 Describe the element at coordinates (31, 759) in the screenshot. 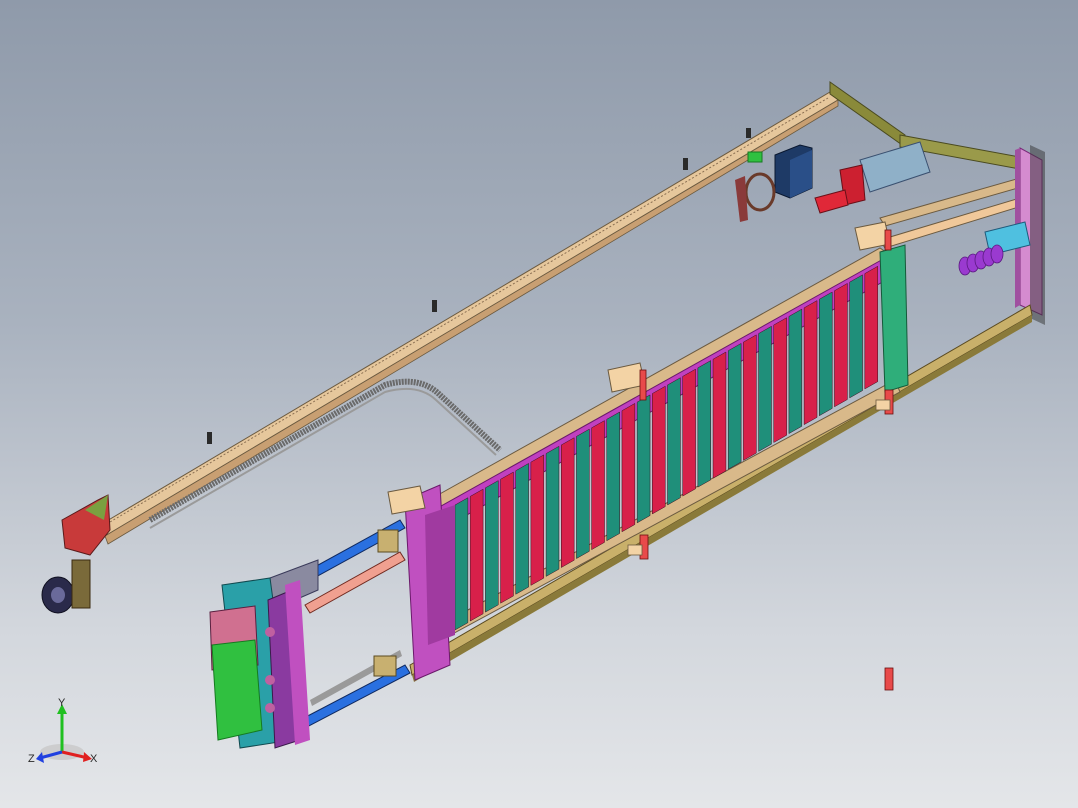

I see `z-axis-label: Z` at that location.